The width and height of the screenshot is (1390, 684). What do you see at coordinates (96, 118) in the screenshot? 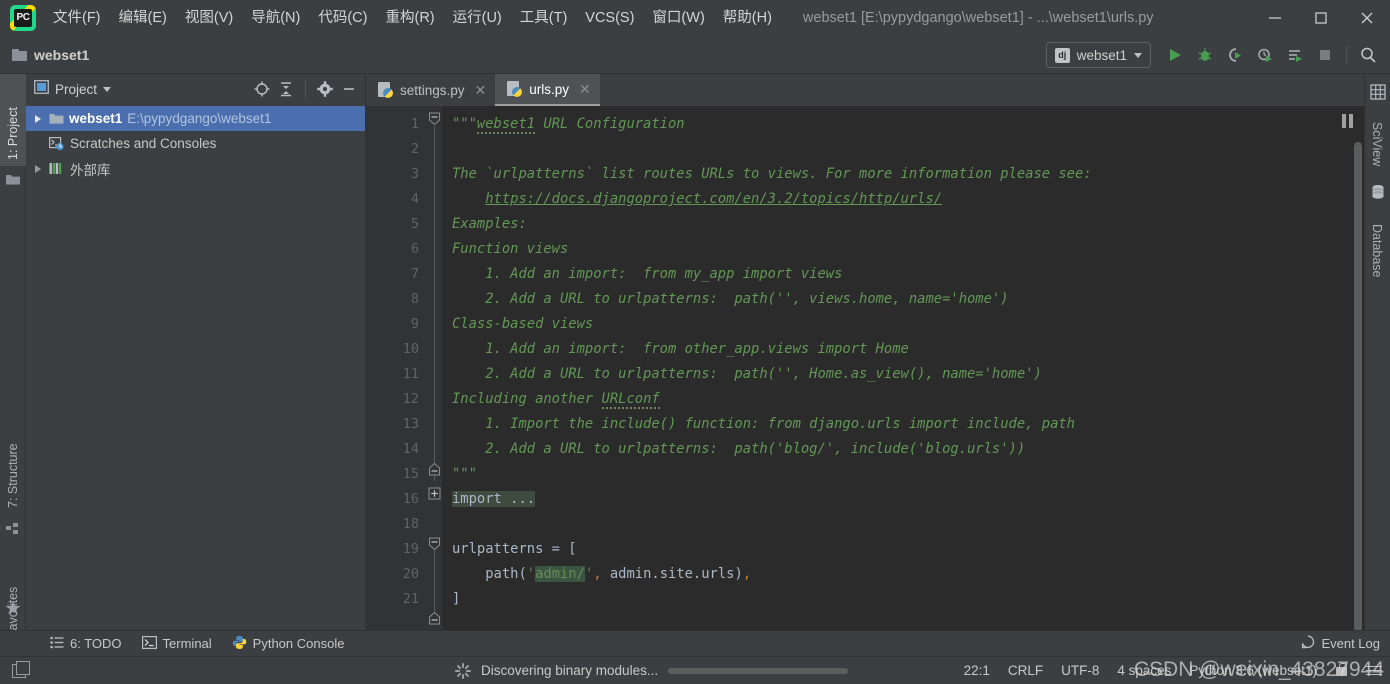
I see `tree-item-webset1-label: webset1` at bounding box center [96, 118].